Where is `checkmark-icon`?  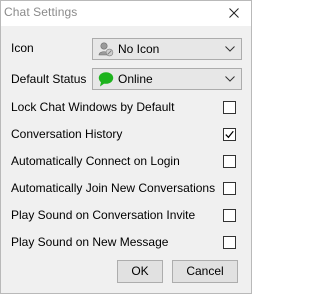
checkmark-icon is located at coordinates (229, 134).